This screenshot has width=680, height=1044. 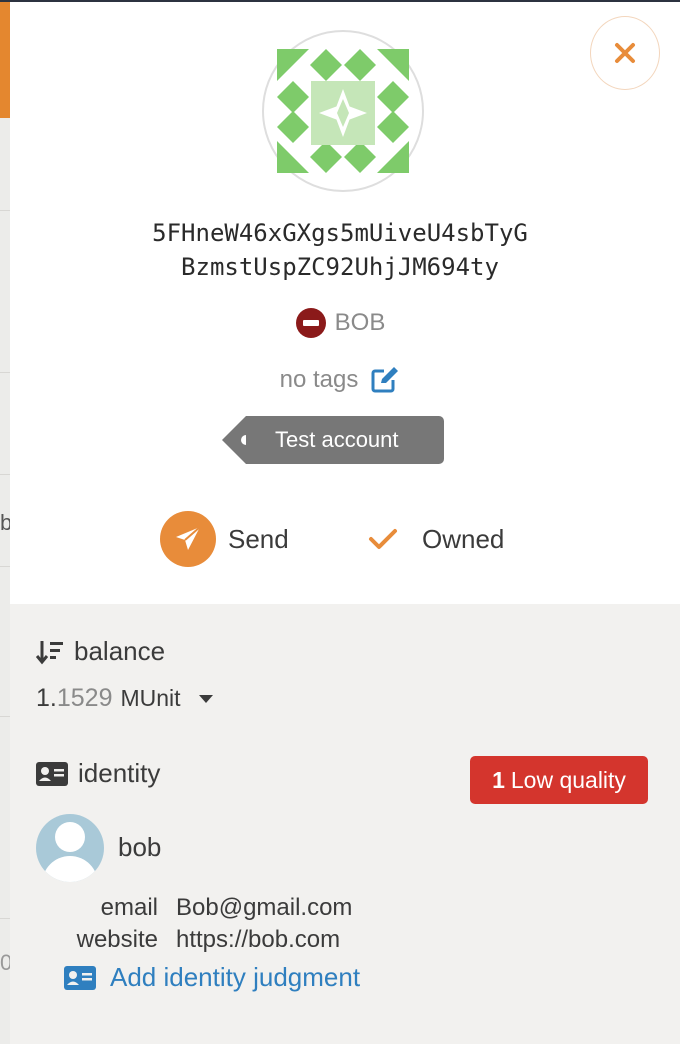 What do you see at coordinates (5, 59) in the screenshot?
I see `background-header-accent` at bounding box center [5, 59].